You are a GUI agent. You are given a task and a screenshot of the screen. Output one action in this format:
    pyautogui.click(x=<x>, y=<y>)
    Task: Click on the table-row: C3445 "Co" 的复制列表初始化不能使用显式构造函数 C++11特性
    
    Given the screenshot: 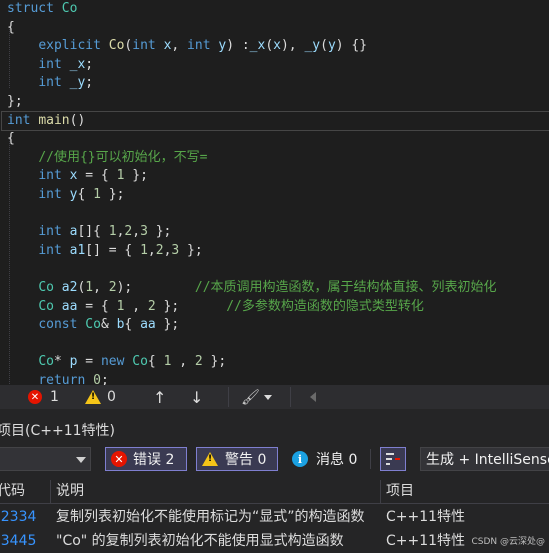 What is the action you would take?
    pyautogui.click(x=274, y=541)
    